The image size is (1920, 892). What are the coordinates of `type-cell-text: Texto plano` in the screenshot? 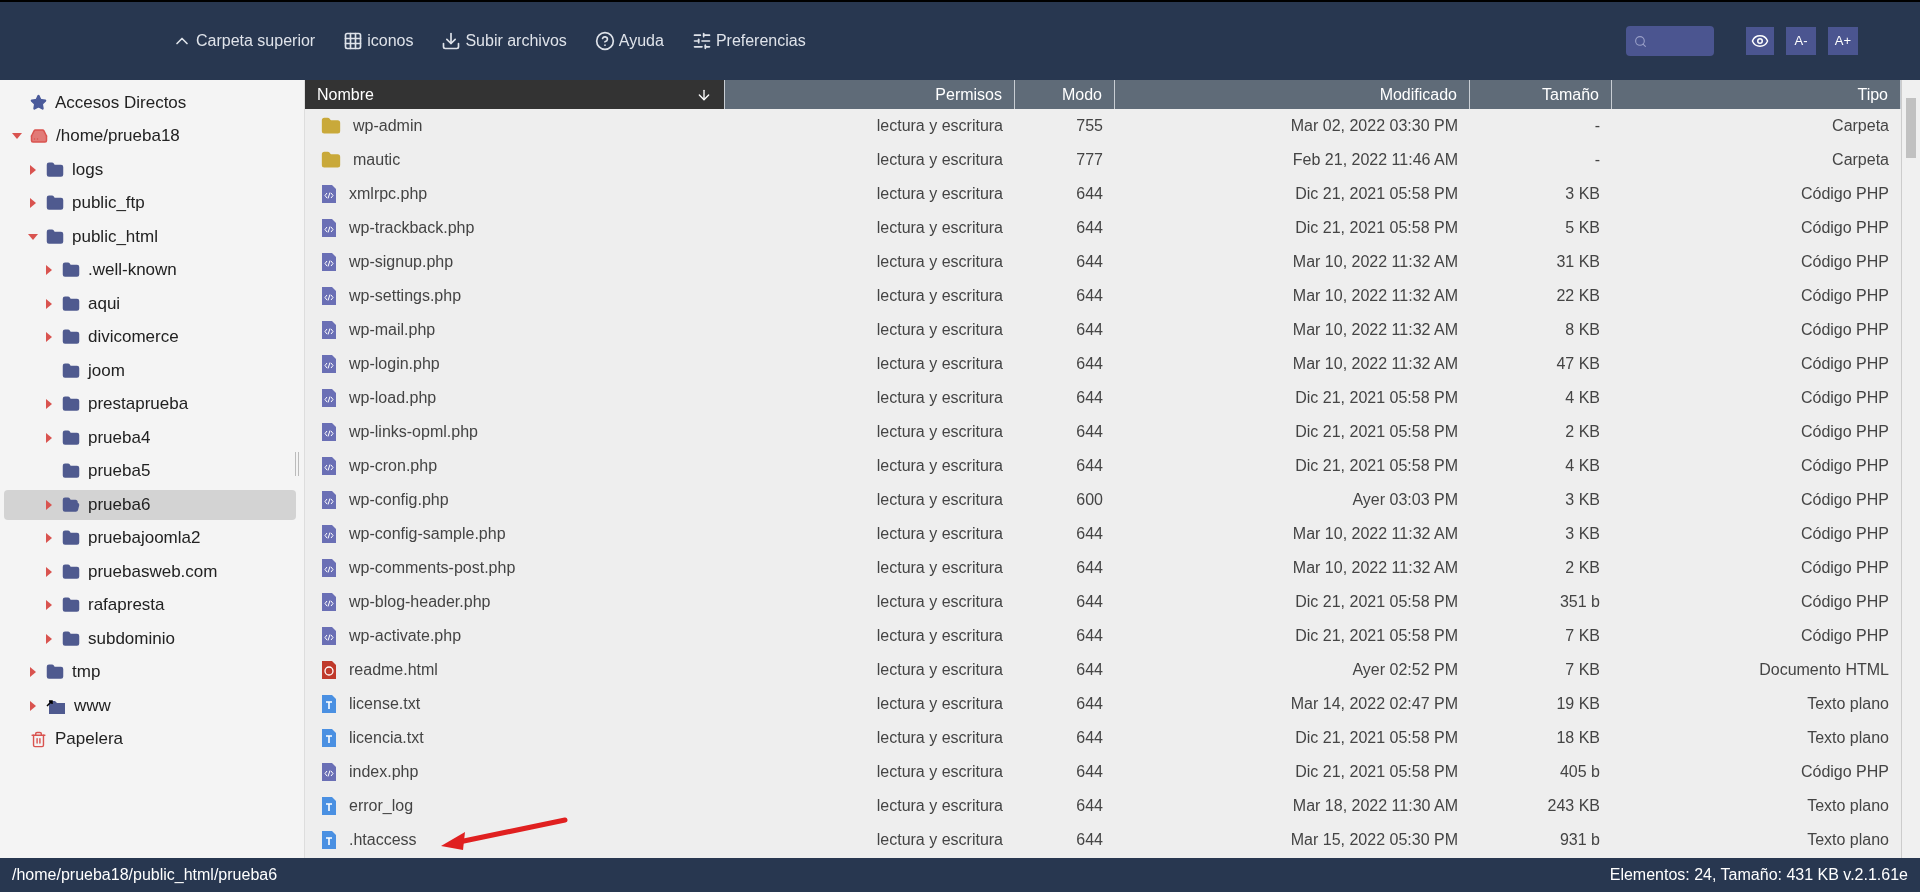 It's located at (1848, 738).